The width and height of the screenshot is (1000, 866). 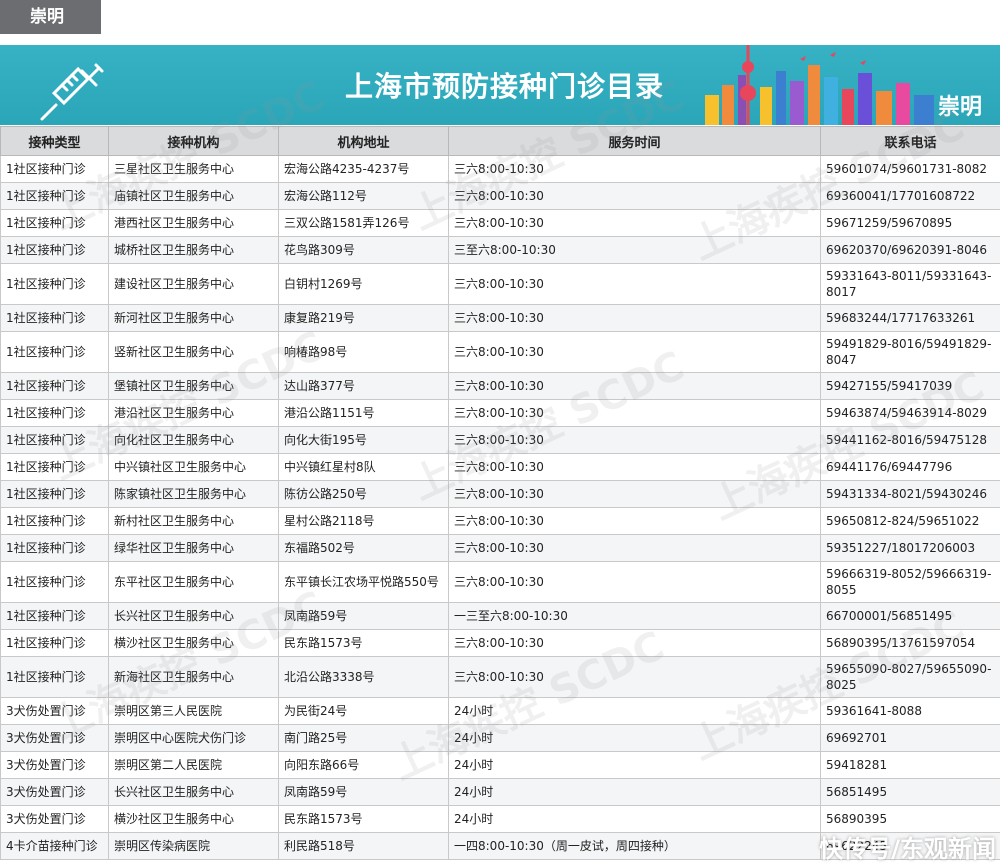 What do you see at coordinates (910, 792) in the screenshot?
I see `cell-phone: 56851495` at bounding box center [910, 792].